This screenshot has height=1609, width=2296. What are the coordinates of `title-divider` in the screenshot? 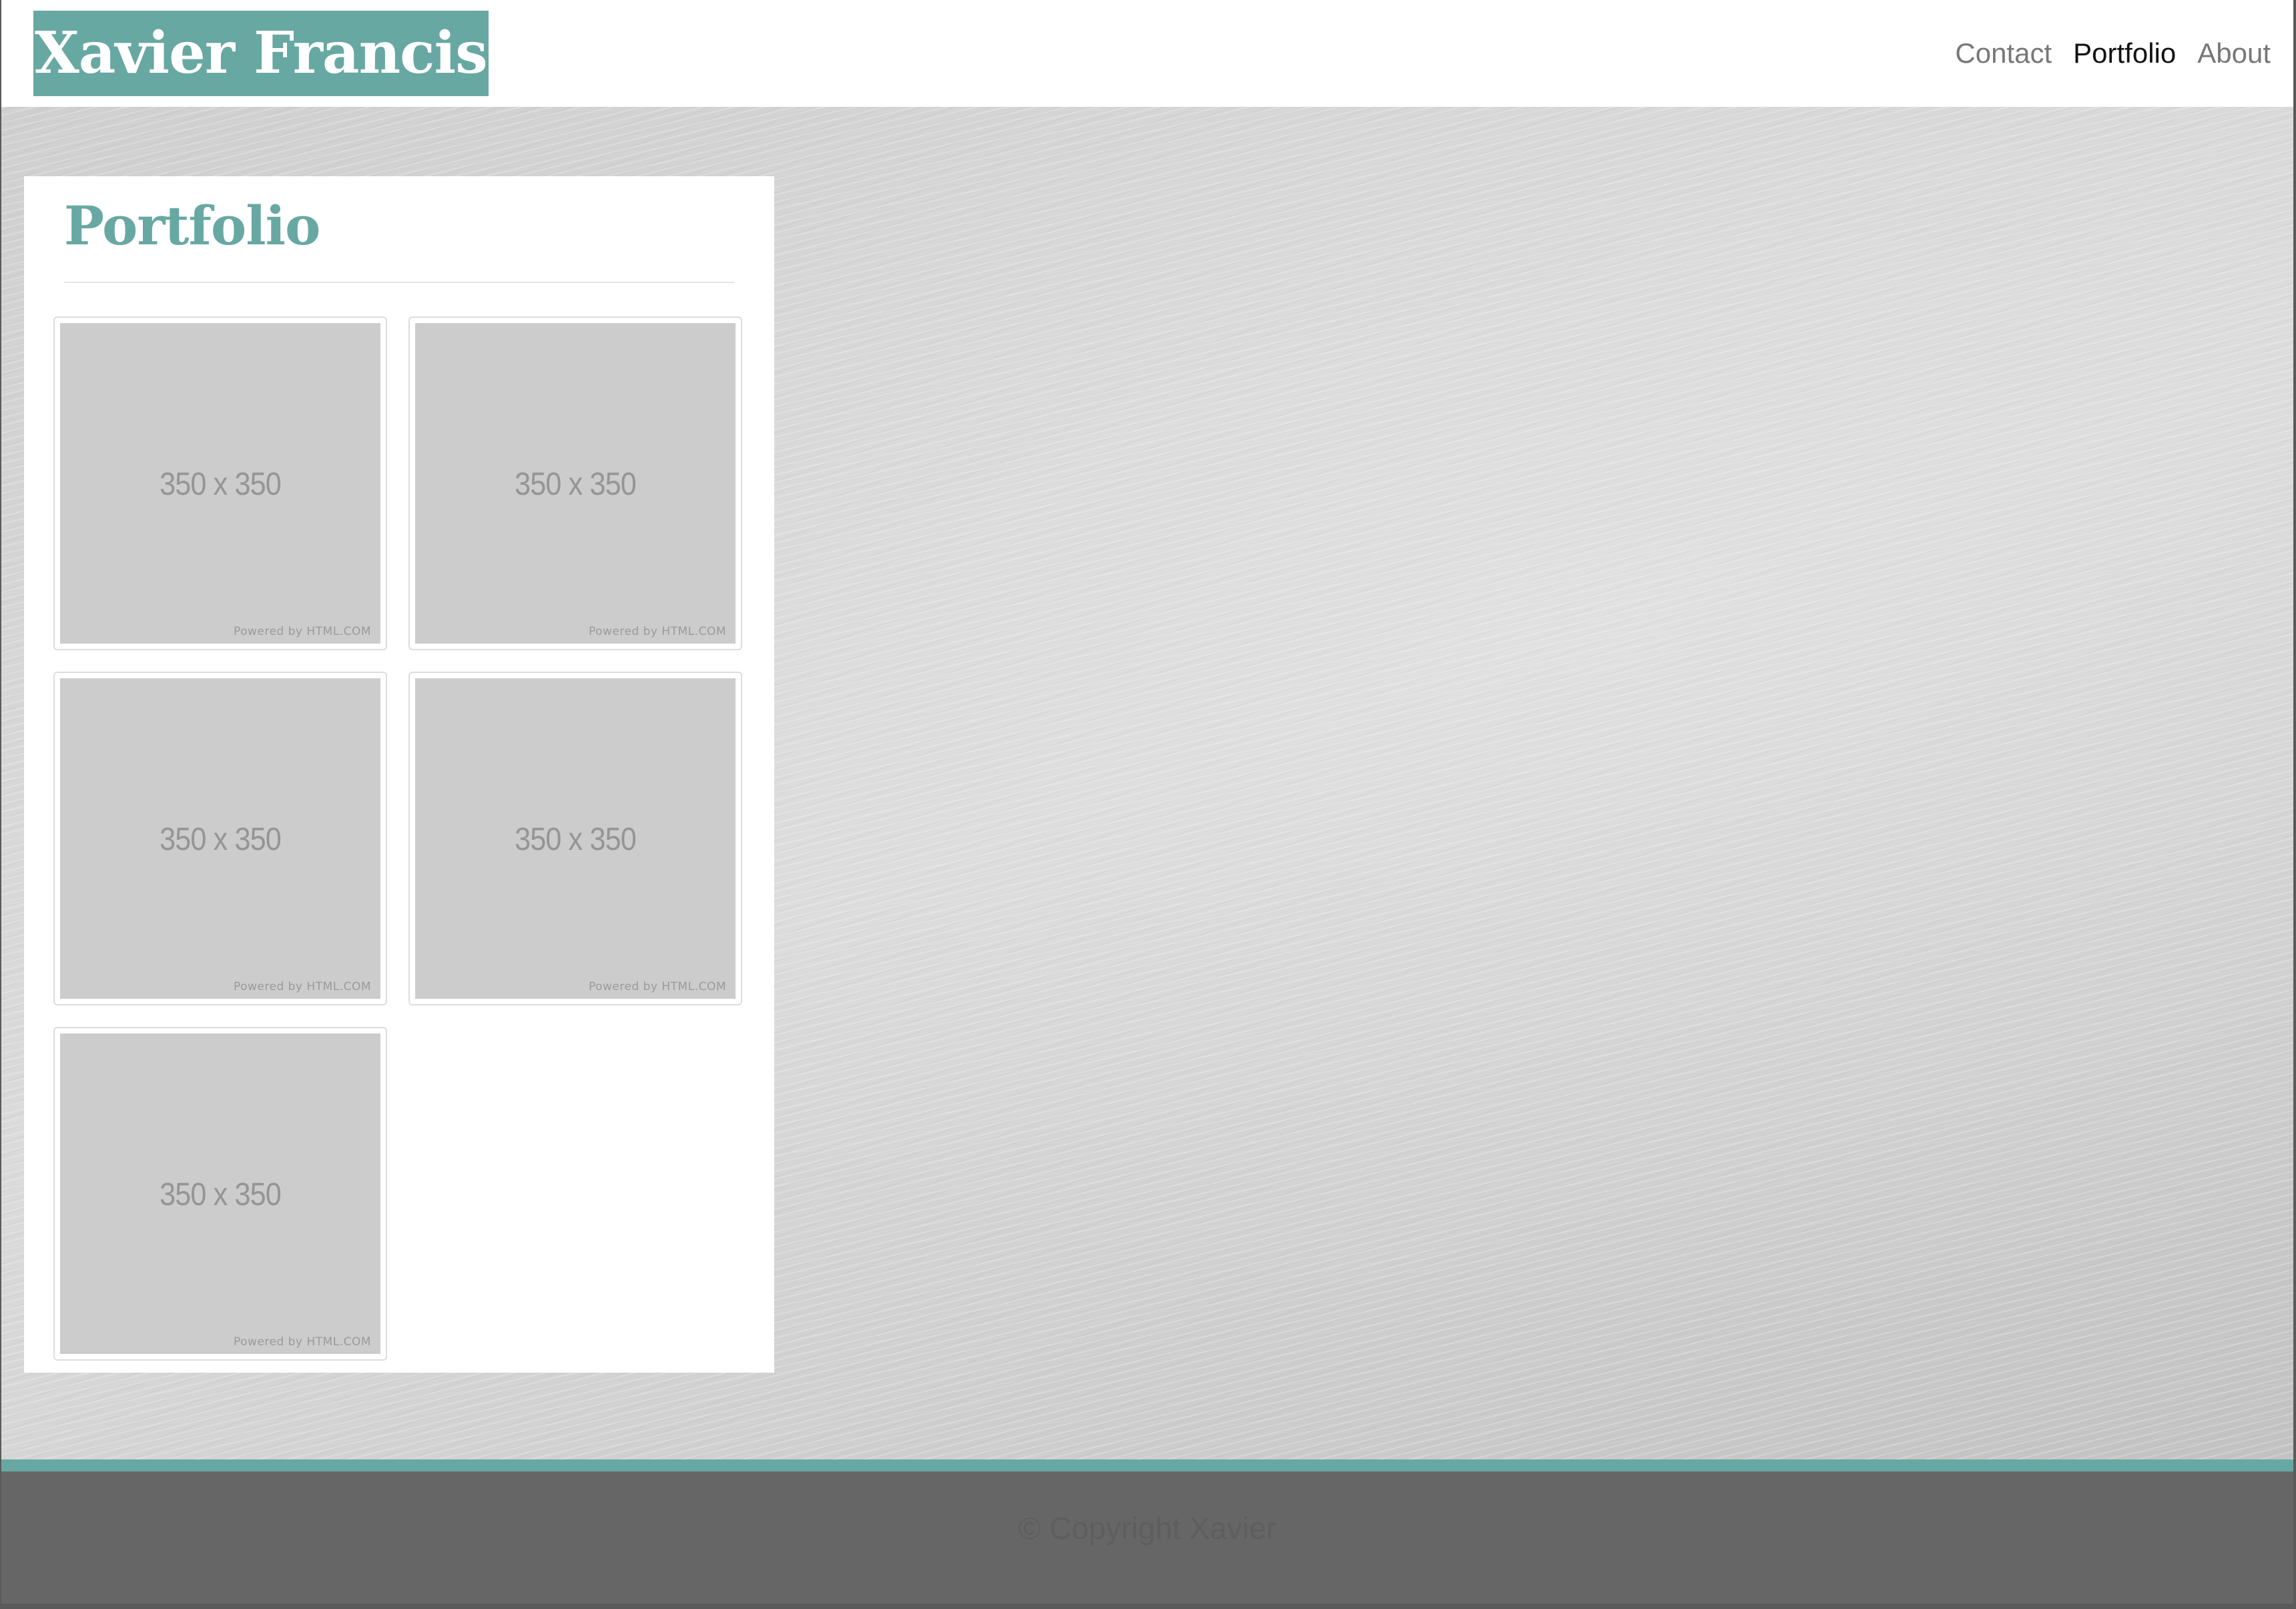 It's located at (399, 282).